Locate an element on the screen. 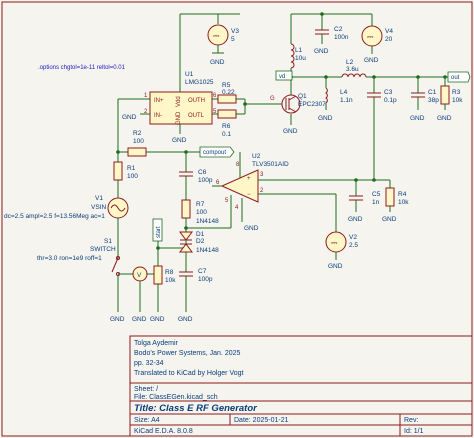  v4-gnd-label: GND is located at coordinates (371, 60).